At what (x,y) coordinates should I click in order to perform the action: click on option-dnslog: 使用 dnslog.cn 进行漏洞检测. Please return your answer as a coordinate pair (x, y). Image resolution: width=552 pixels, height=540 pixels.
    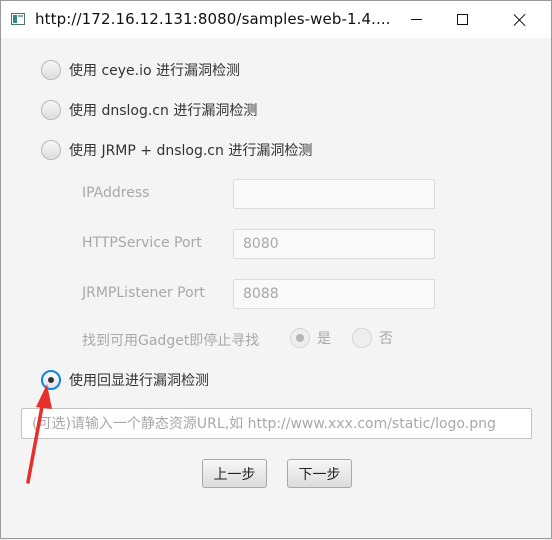
    Looking at the image, I should click on (149, 110).